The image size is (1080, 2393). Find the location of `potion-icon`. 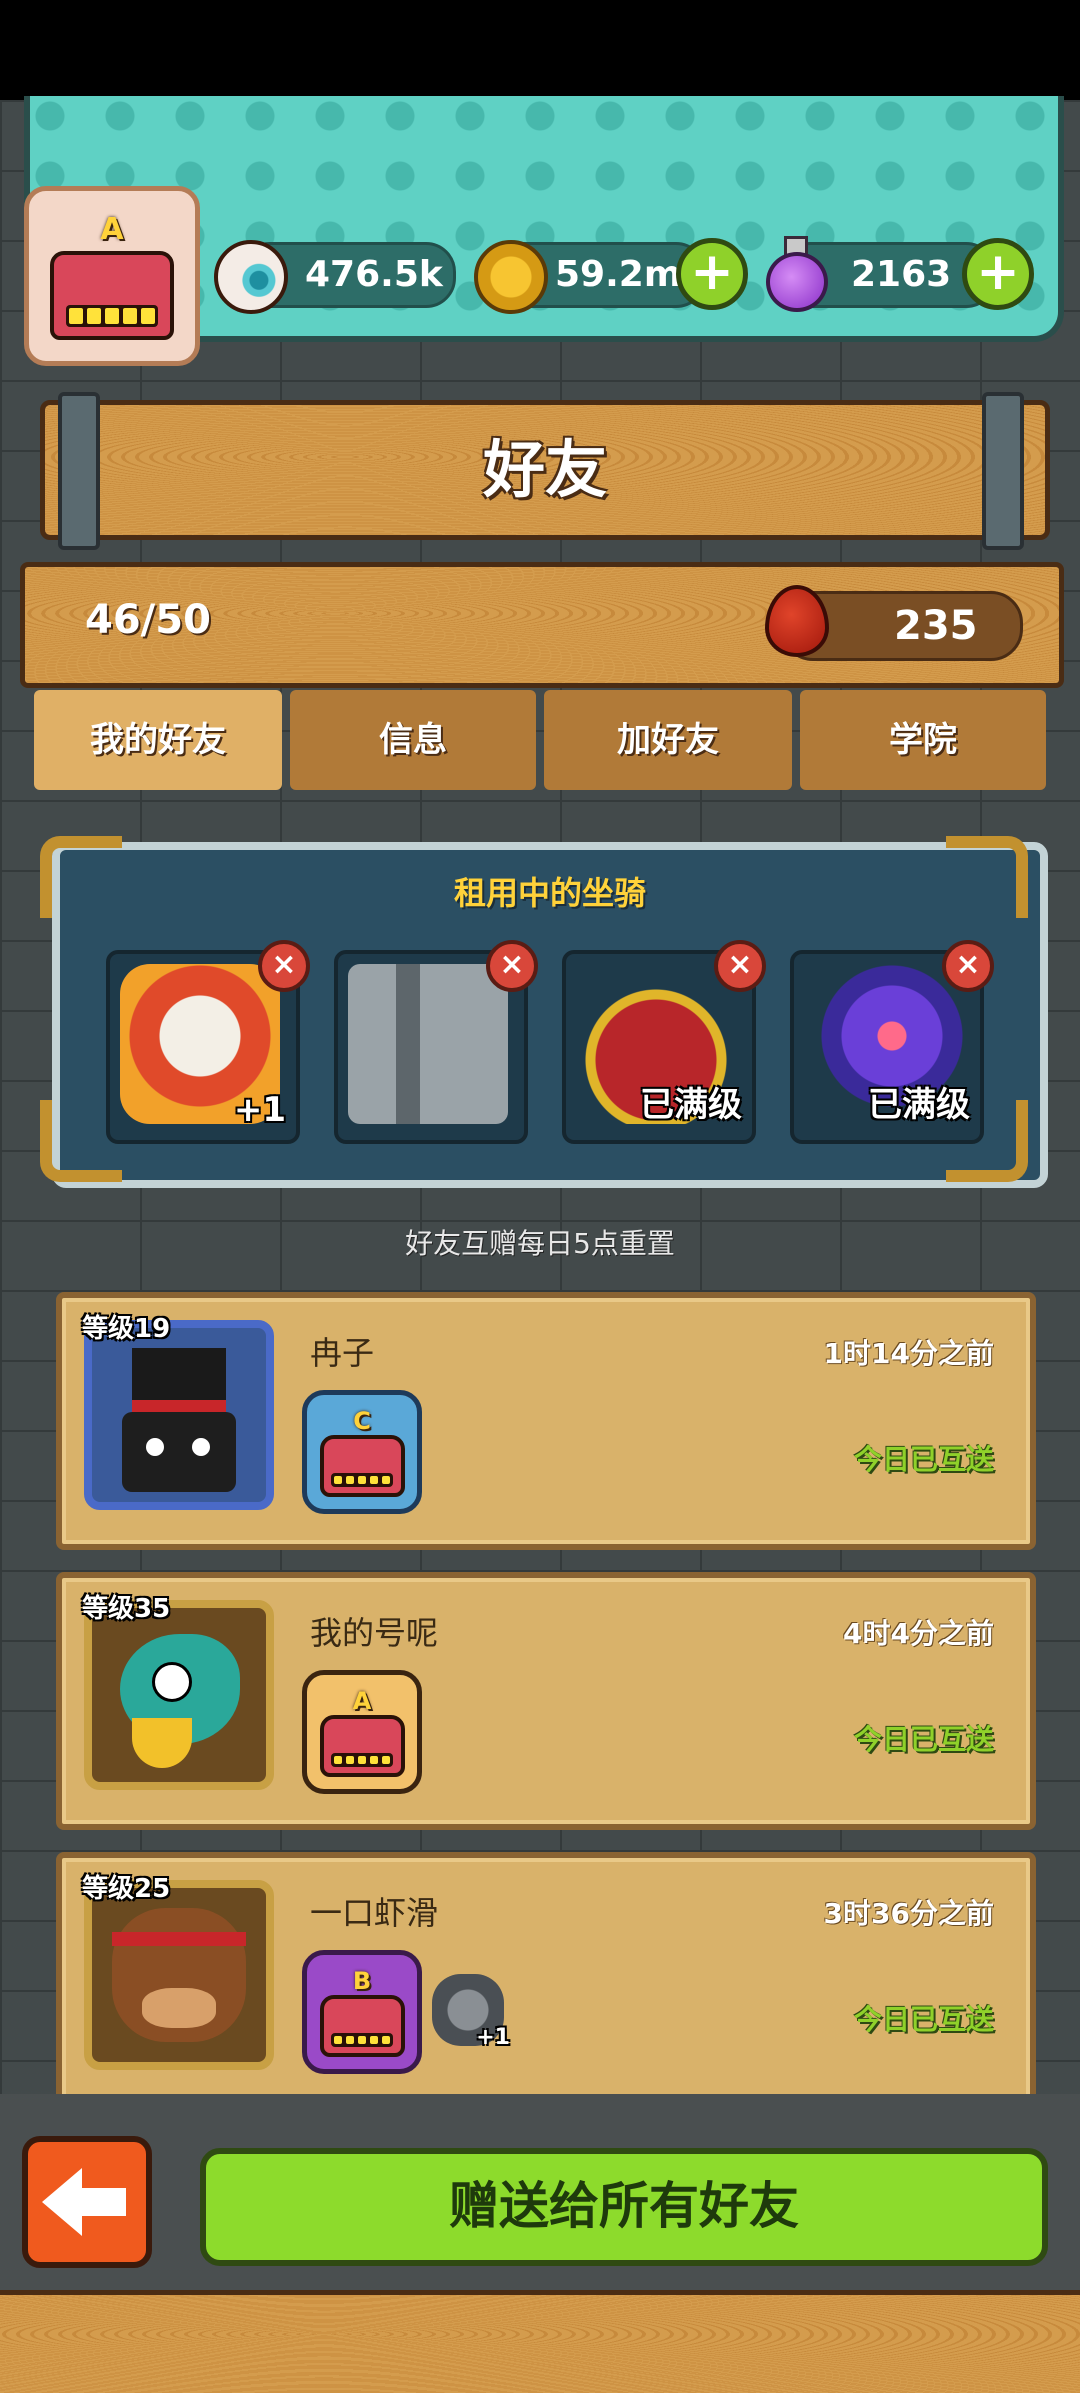

potion-icon is located at coordinates (795, 274).